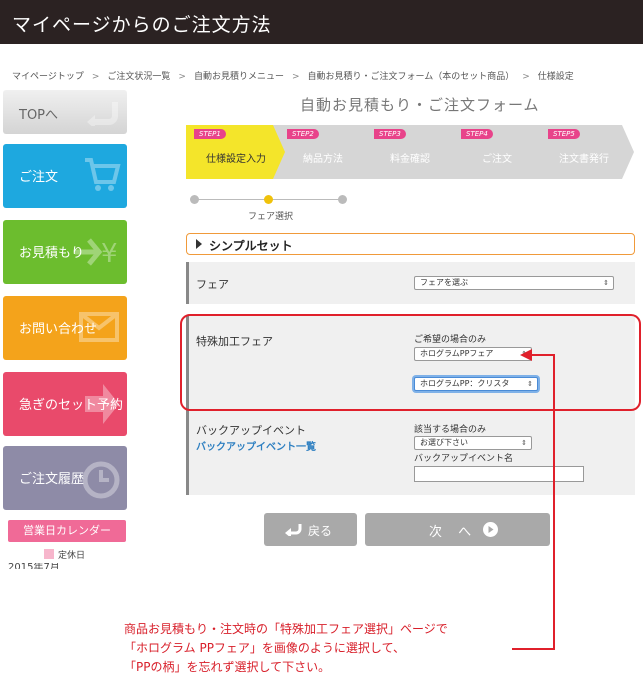 This screenshot has height=679, width=643. Describe the element at coordinates (533, 499) in the screenshot. I see `callout-arrow` at that location.